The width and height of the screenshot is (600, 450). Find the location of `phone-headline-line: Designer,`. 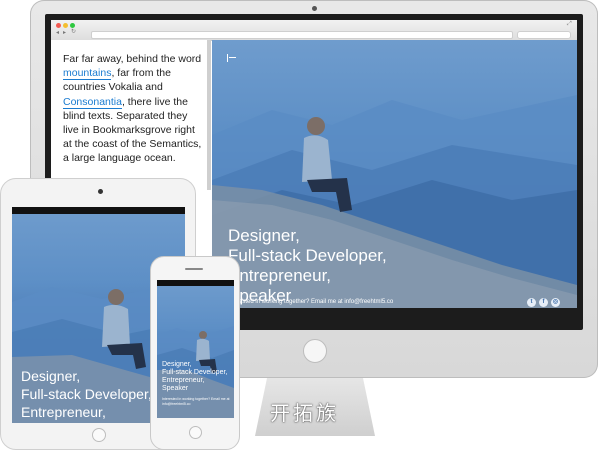

phone-headline-line: Designer, is located at coordinates (177, 364).